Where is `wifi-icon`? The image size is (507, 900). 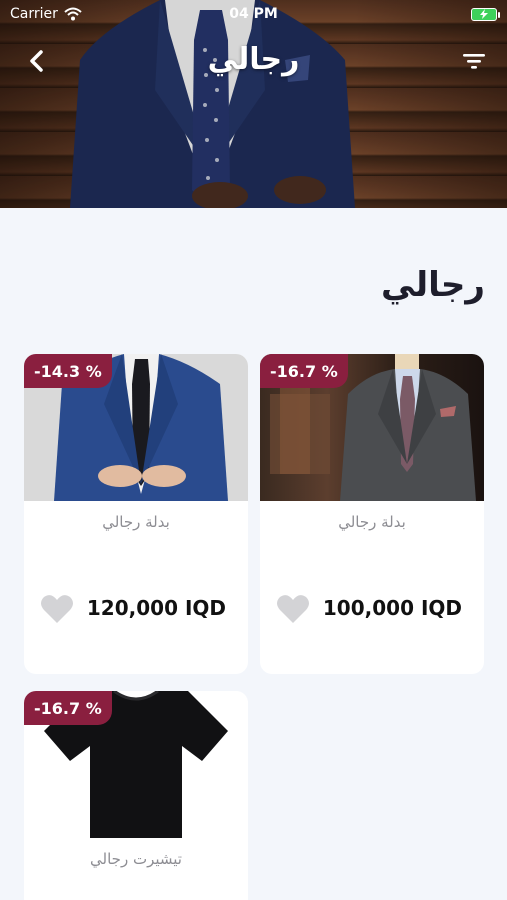
wifi-icon is located at coordinates (73, 14).